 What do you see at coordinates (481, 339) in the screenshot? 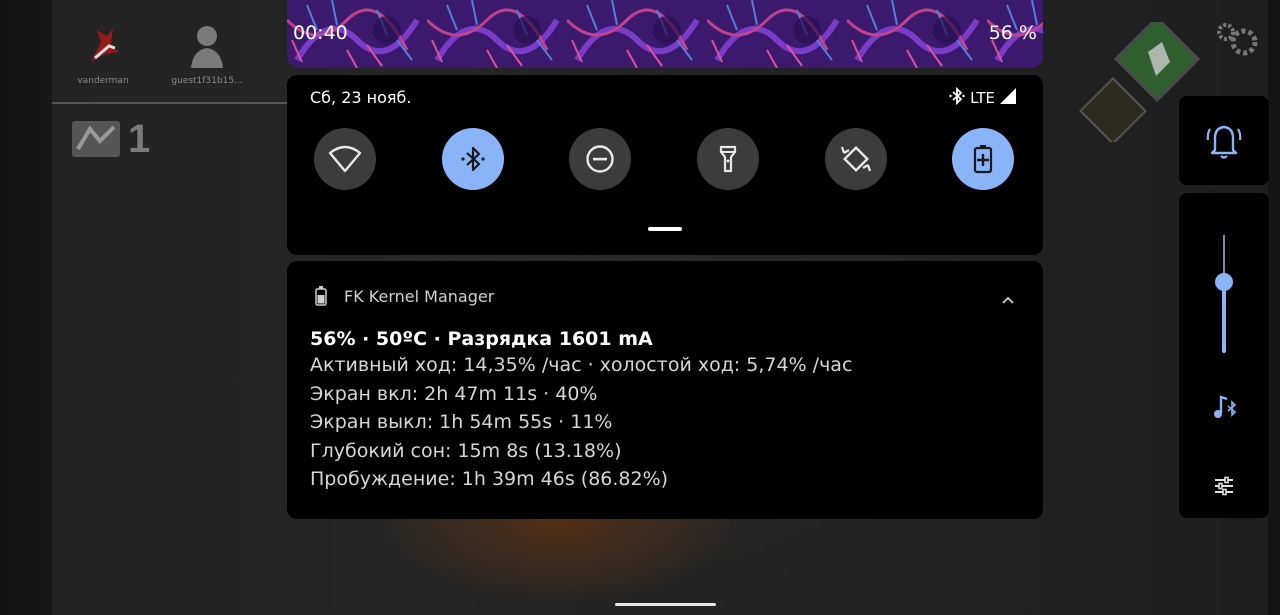
I see `notification-title: 56% · 50ºC · Разрядка 1601 mA` at bounding box center [481, 339].